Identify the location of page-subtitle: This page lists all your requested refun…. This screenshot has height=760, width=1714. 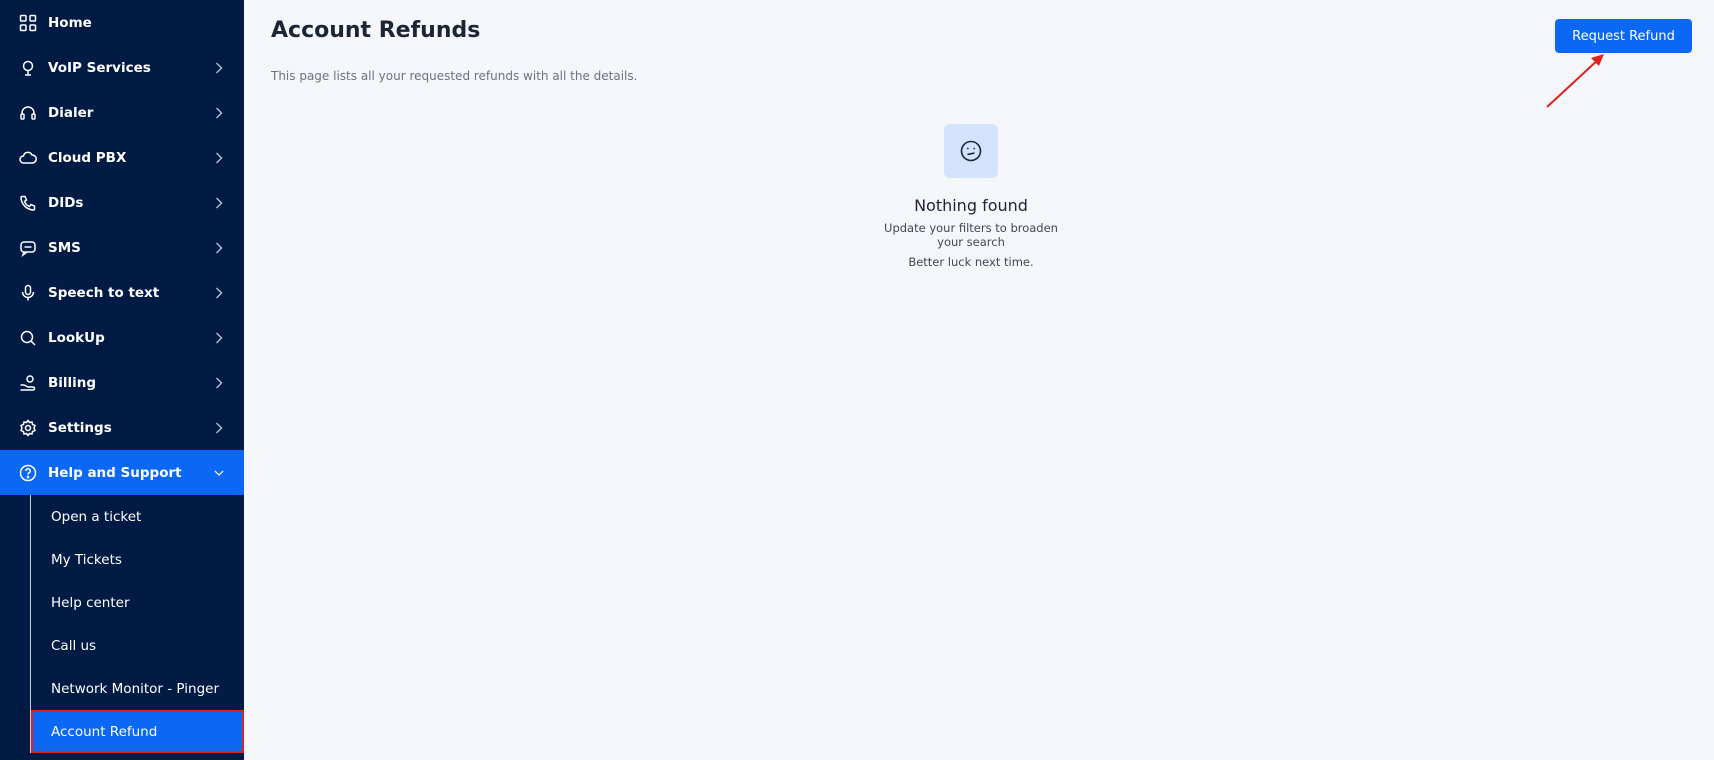
(454, 76).